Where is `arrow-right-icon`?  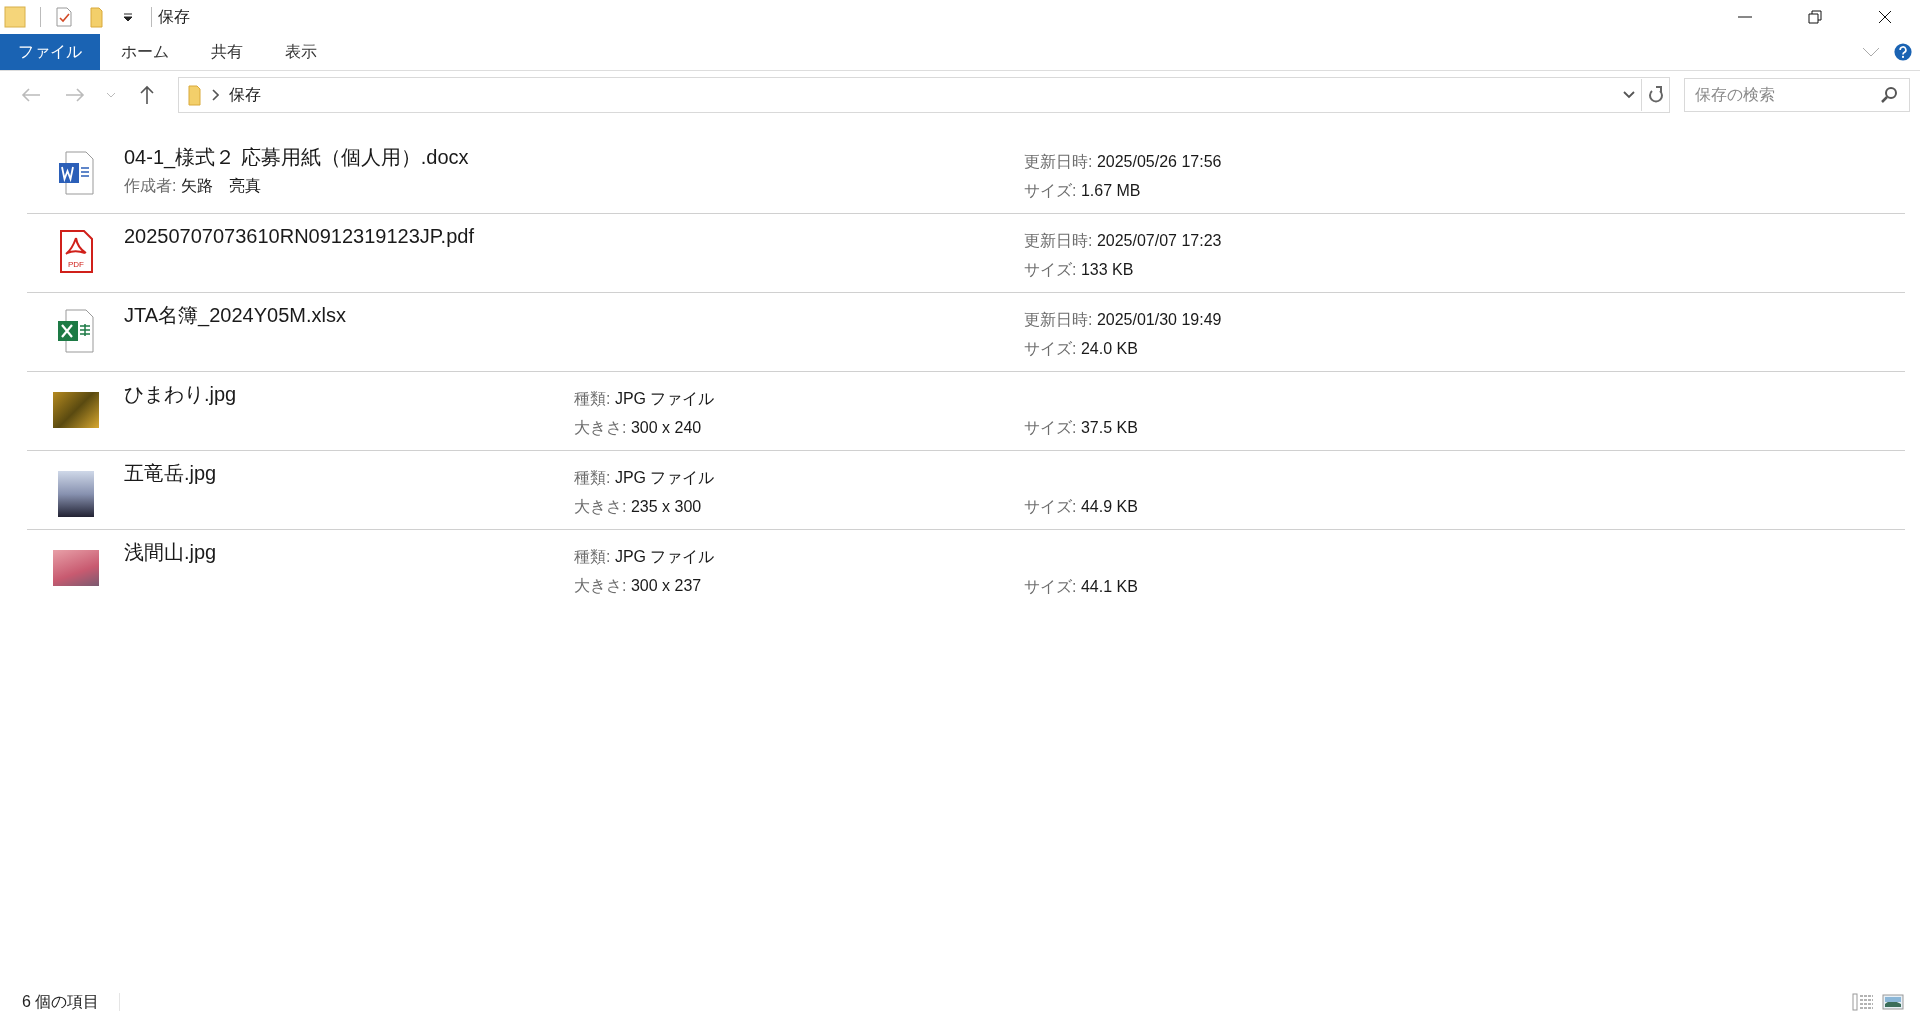
arrow-right-icon is located at coordinates (75, 95).